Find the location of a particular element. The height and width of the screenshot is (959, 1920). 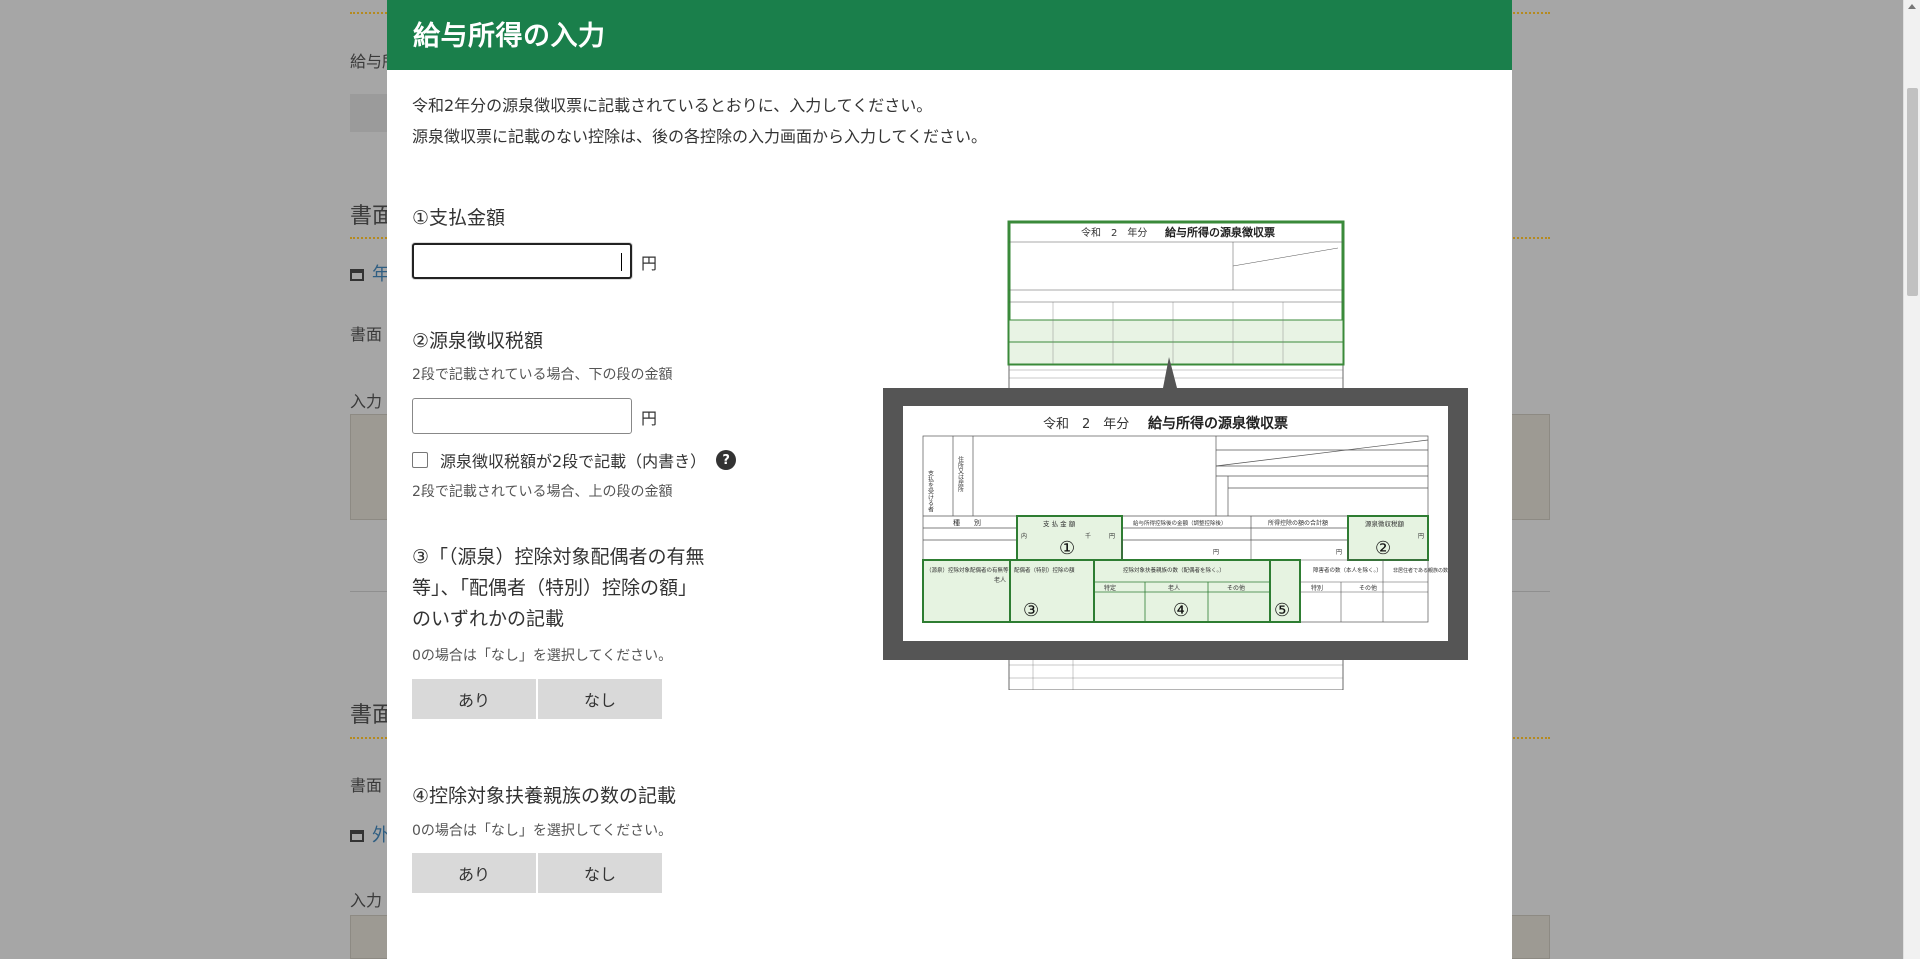

dependents-toggle: あり なし is located at coordinates (538, 873).